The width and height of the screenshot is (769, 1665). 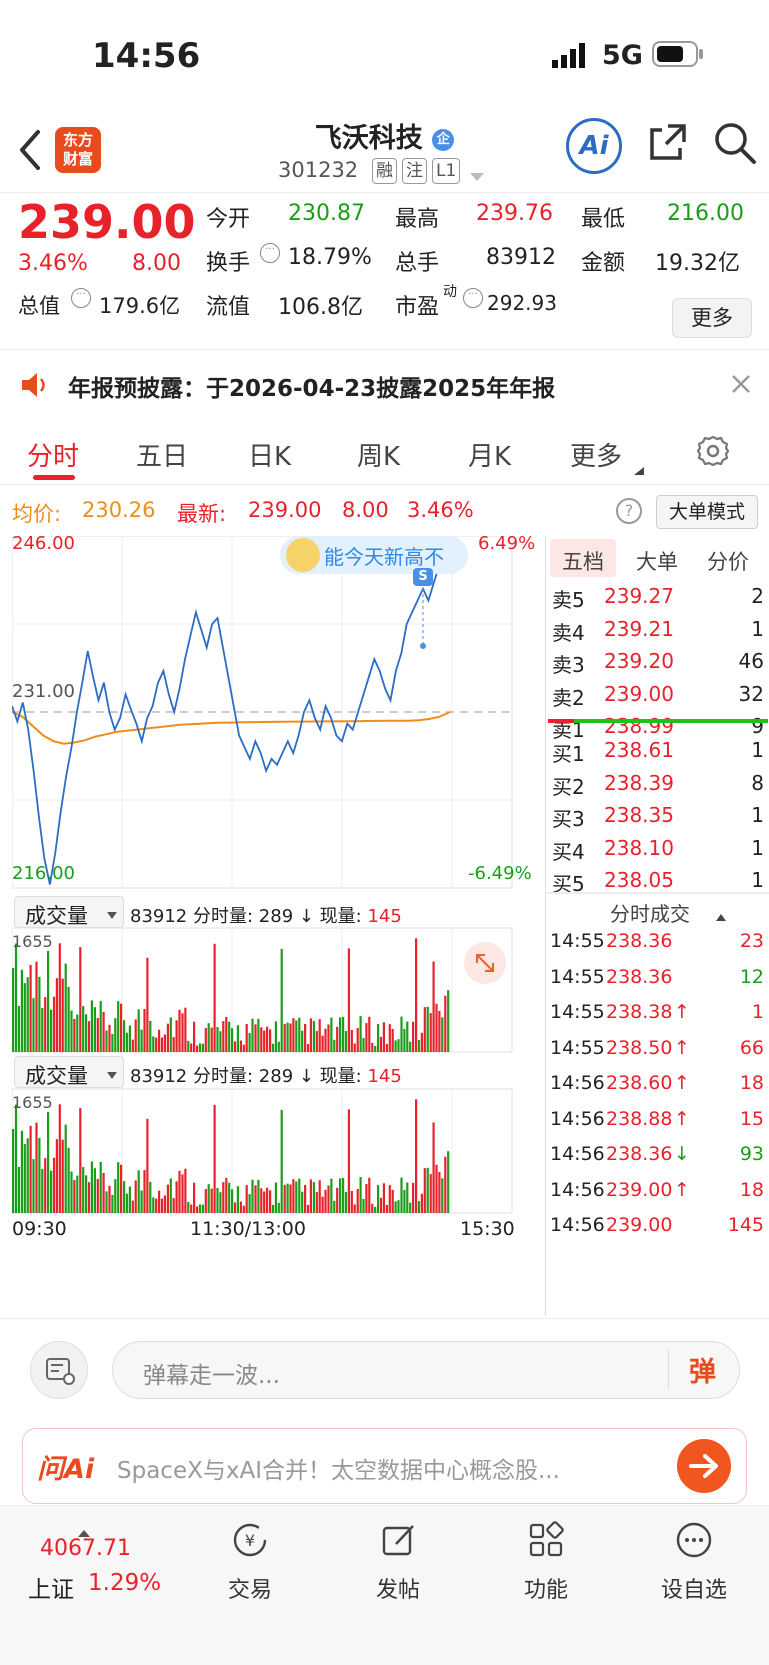 What do you see at coordinates (639, 1189) in the screenshot?
I see `tick-price: 239.00` at bounding box center [639, 1189].